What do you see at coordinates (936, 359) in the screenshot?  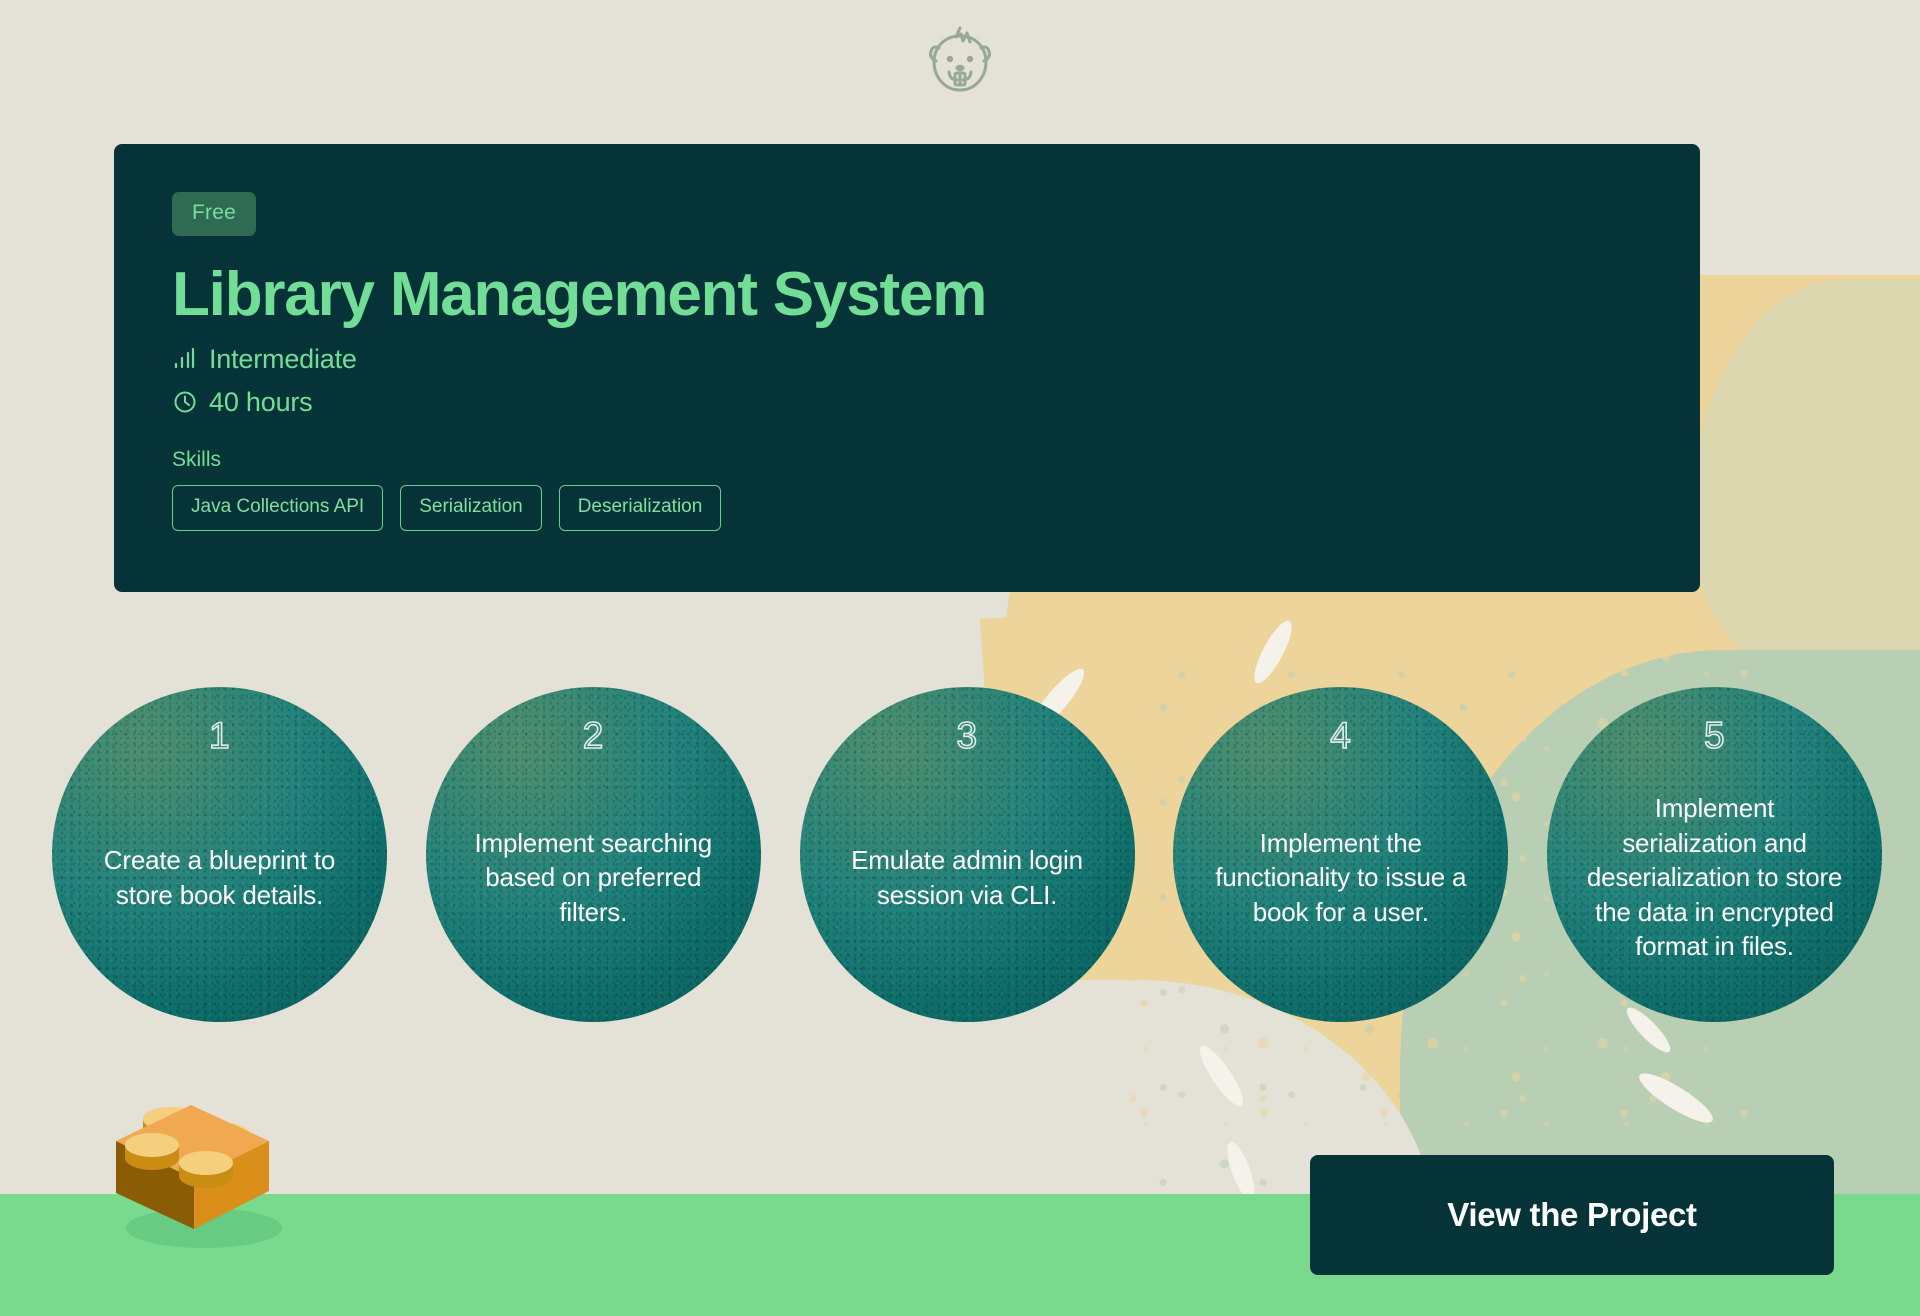 I see `difficulty-meta: Intermediate` at bounding box center [936, 359].